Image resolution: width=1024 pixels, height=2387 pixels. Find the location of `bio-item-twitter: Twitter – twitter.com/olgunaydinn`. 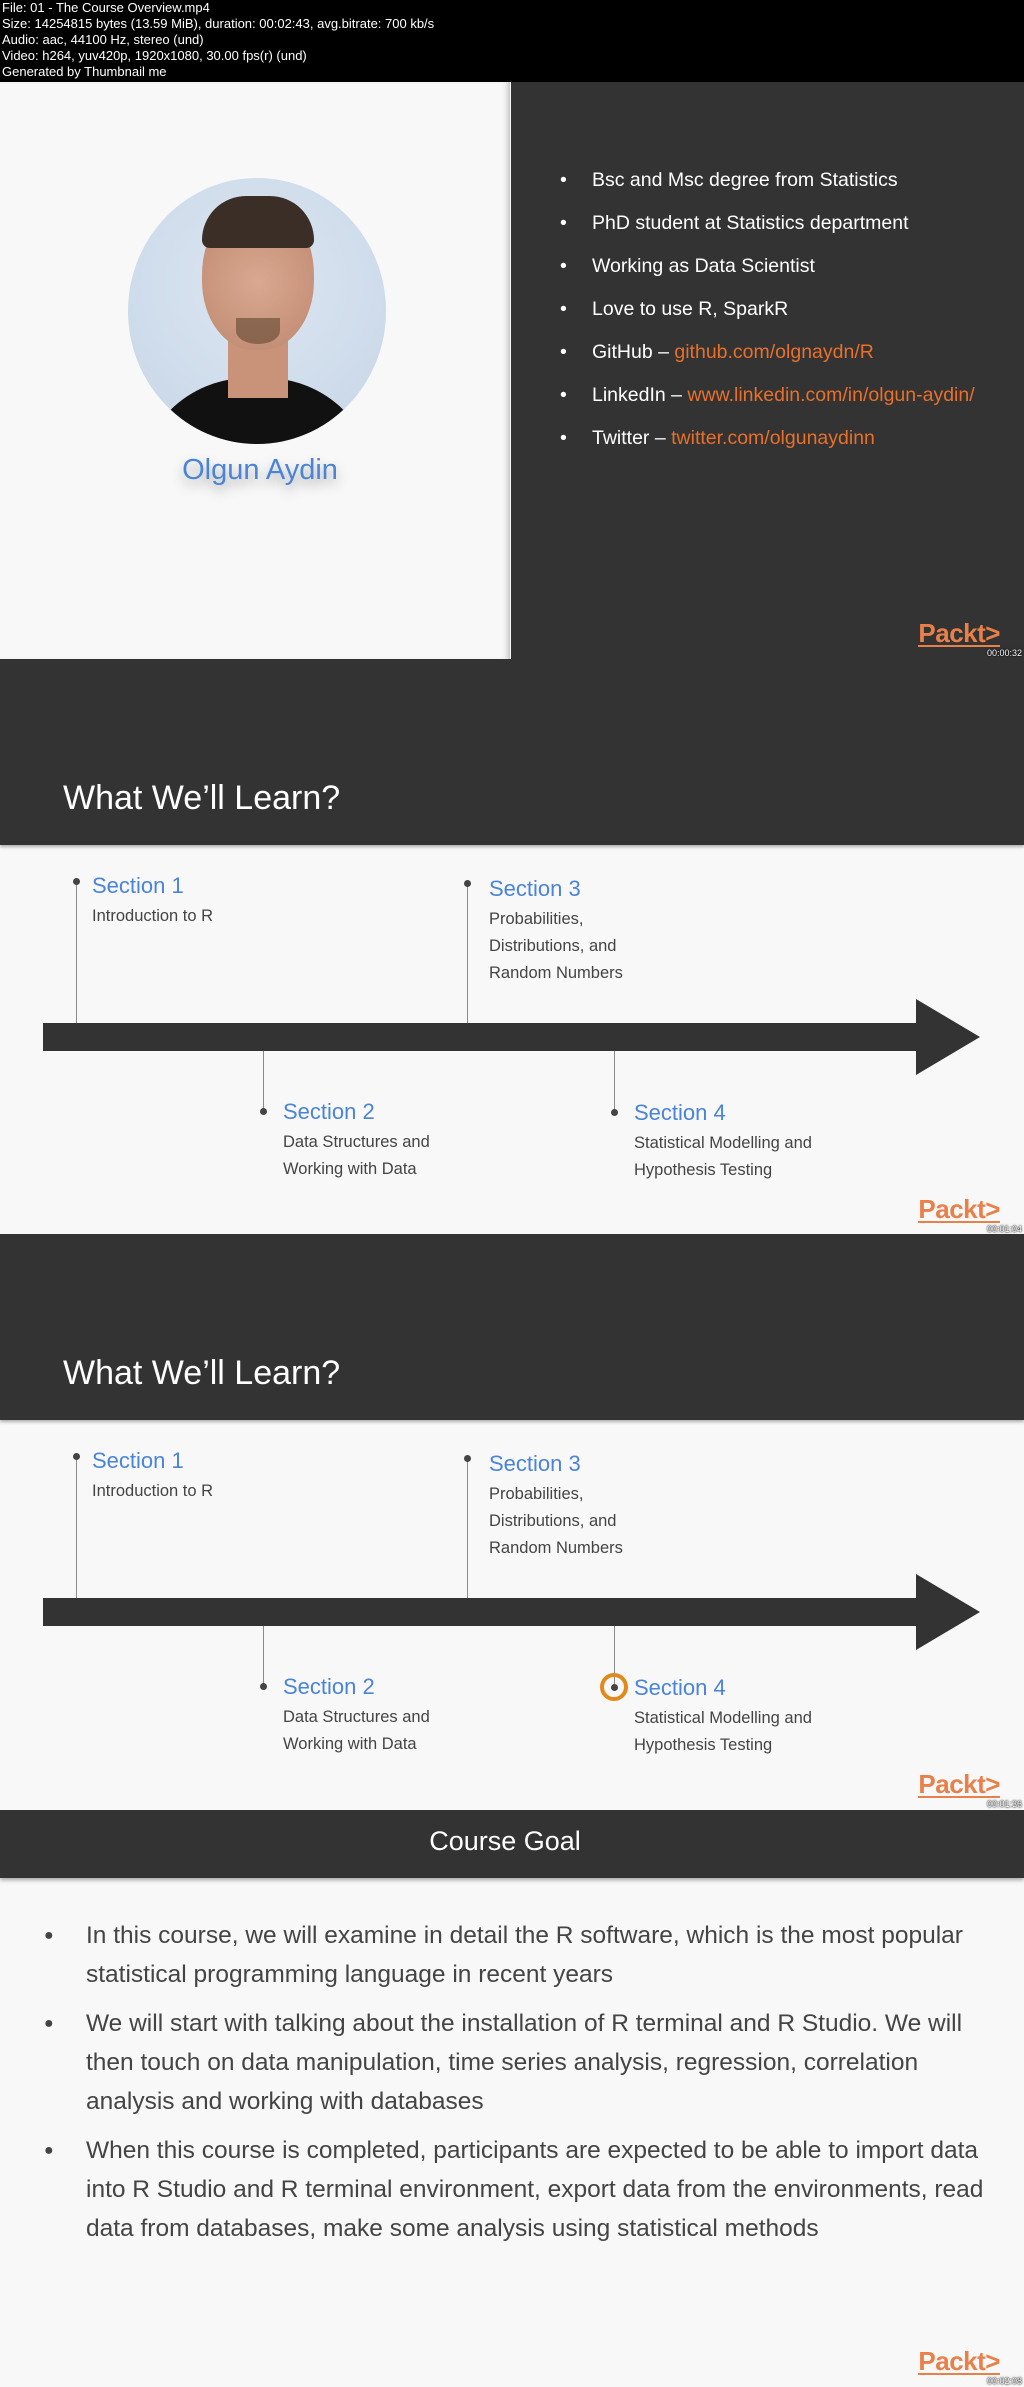

bio-item-twitter: Twitter – twitter.com/olgunaydinn is located at coordinates (770, 438).